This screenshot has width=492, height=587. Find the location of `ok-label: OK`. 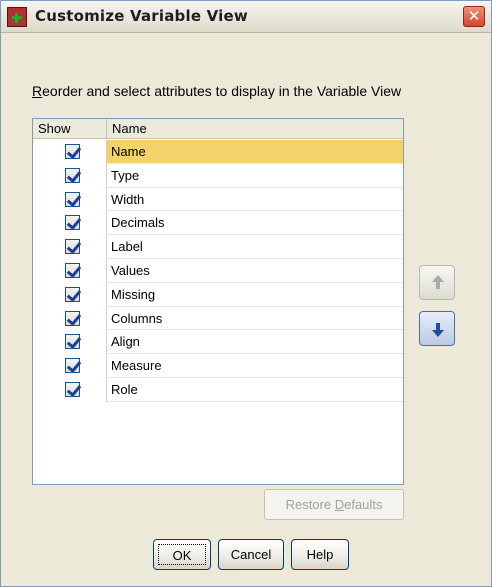

ok-label: OK is located at coordinates (182, 554).